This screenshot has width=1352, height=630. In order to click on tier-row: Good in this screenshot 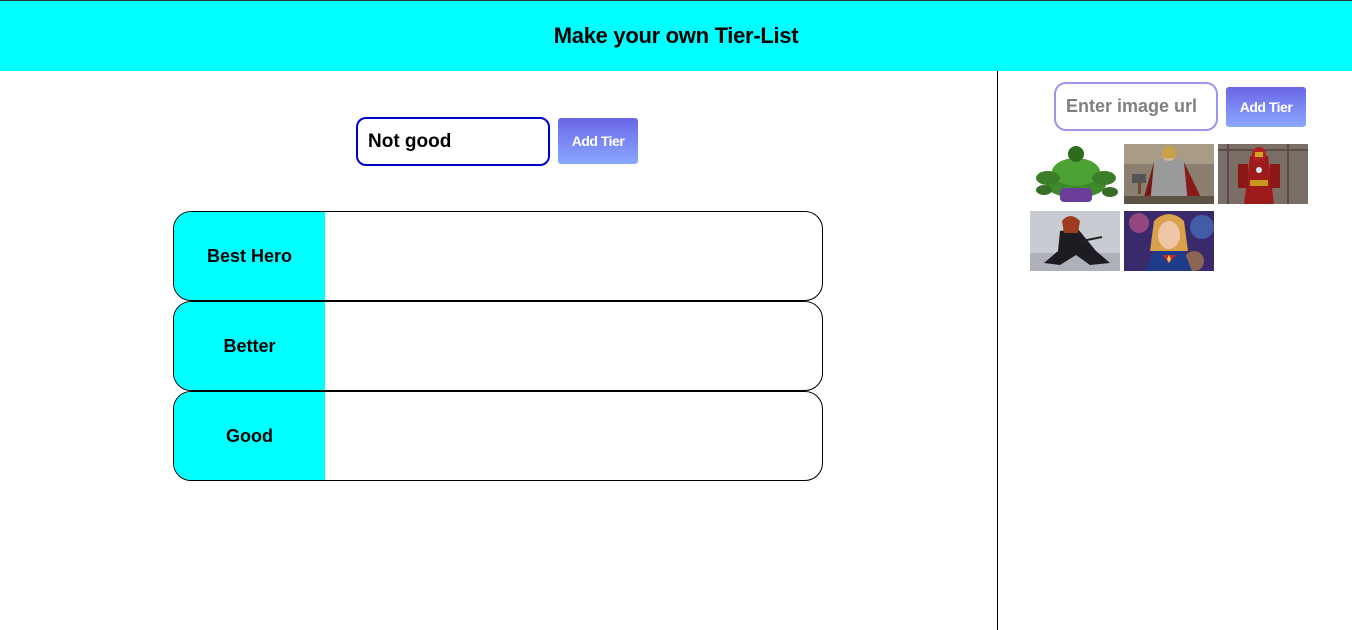, I will do `click(498, 436)`.